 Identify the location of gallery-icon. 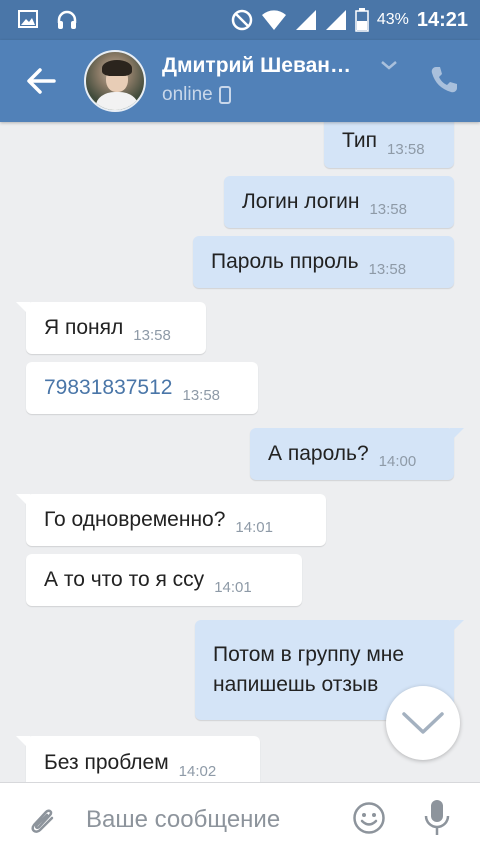
(28, 19).